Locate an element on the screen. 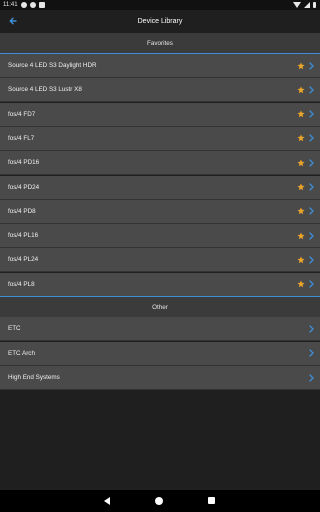 This screenshot has height=512, width=320. nav-back-icon is located at coordinates (107, 501).